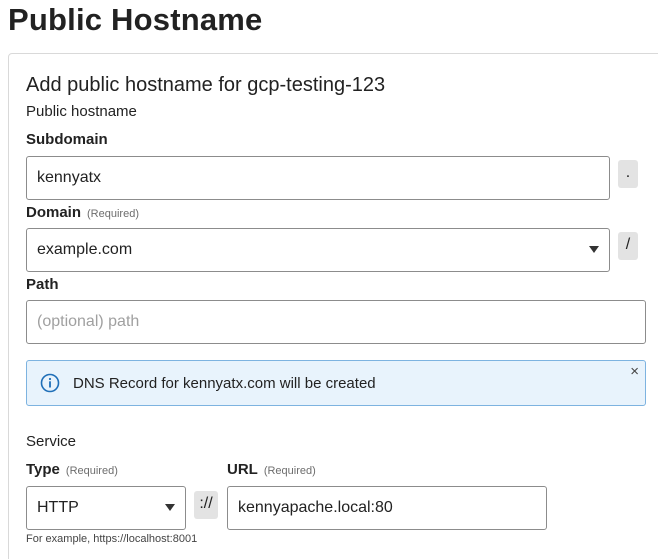  Describe the element at coordinates (112, 539) in the screenshot. I see `url-example-hint: For example, https://localhost:8001` at that location.